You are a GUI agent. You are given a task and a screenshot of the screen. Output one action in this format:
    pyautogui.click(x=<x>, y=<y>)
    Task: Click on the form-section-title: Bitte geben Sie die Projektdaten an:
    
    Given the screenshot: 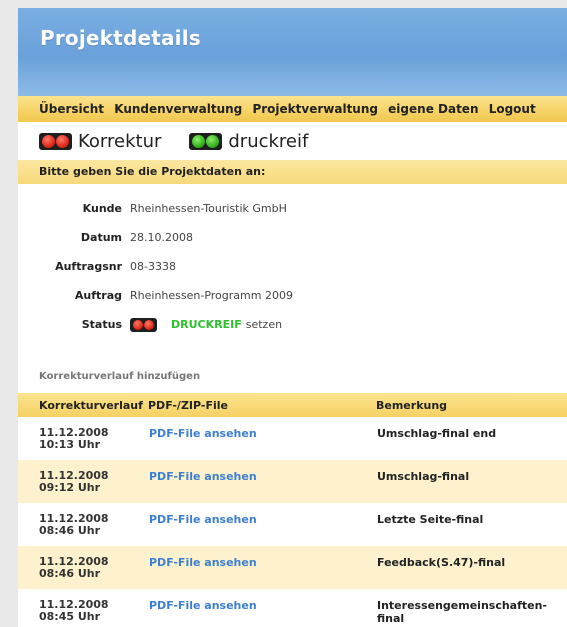 What is the action you would take?
    pyautogui.click(x=292, y=172)
    